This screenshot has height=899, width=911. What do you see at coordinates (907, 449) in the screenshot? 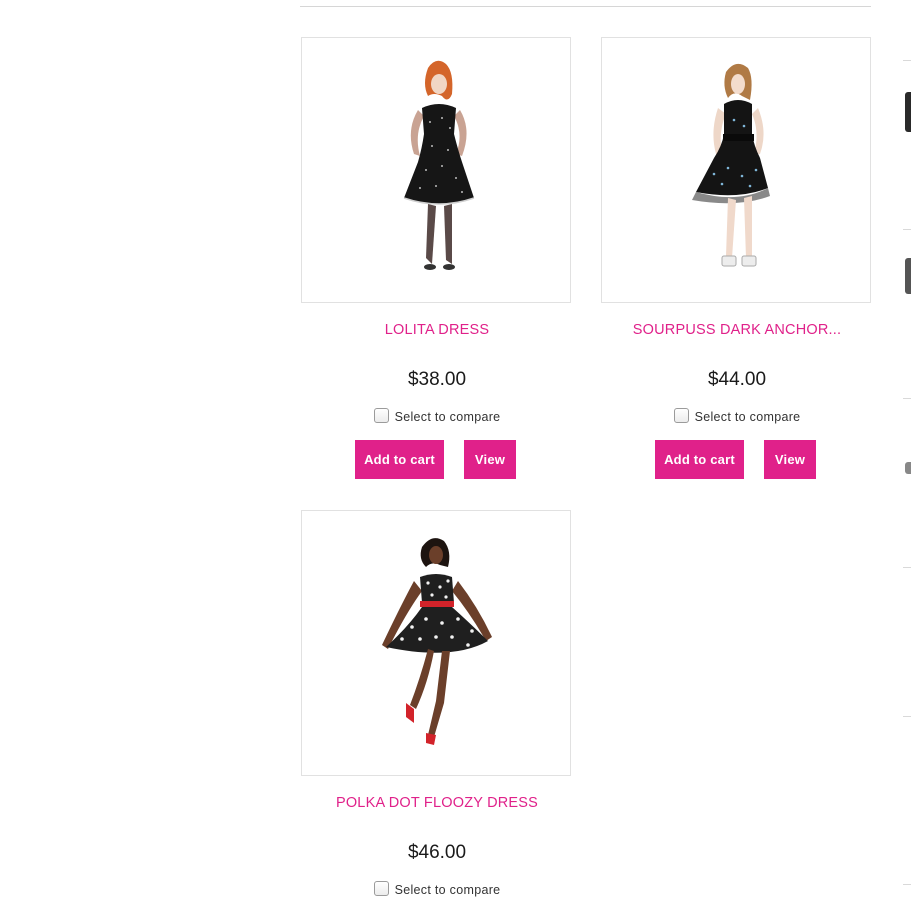
I see `adjacent-column-edge` at bounding box center [907, 449].